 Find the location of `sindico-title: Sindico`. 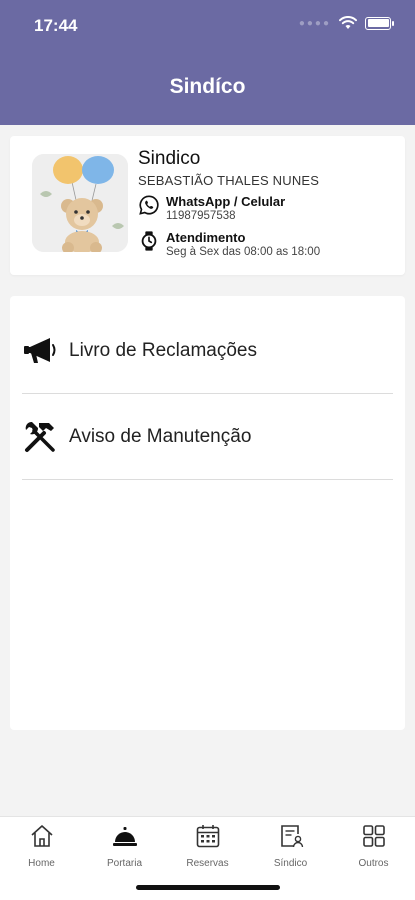

sindico-title: Sindico is located at coordinates (169, 158).